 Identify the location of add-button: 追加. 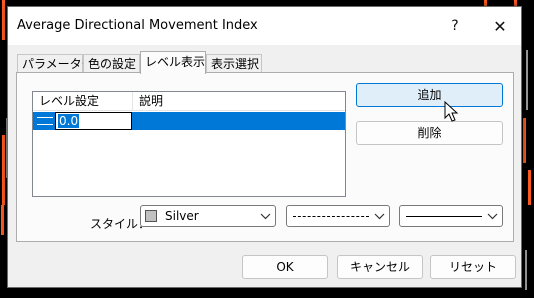
(429, 95).